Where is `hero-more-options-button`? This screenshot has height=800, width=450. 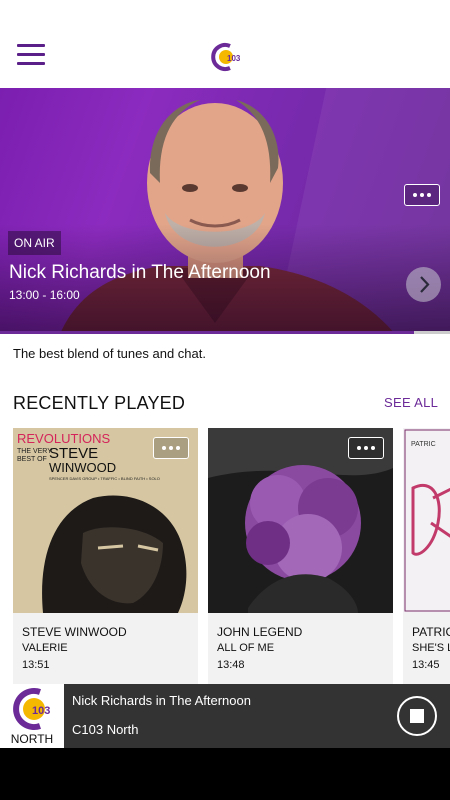
hero-more-options-button is located at coordinates (422, 195).